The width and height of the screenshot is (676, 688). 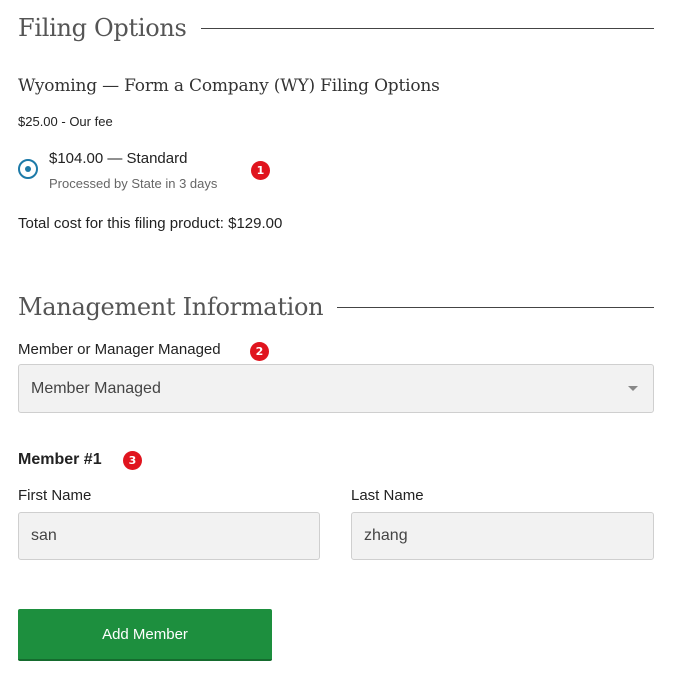 I want to click on filing-options-heading: Filing Options, so click(x=336, y=28).